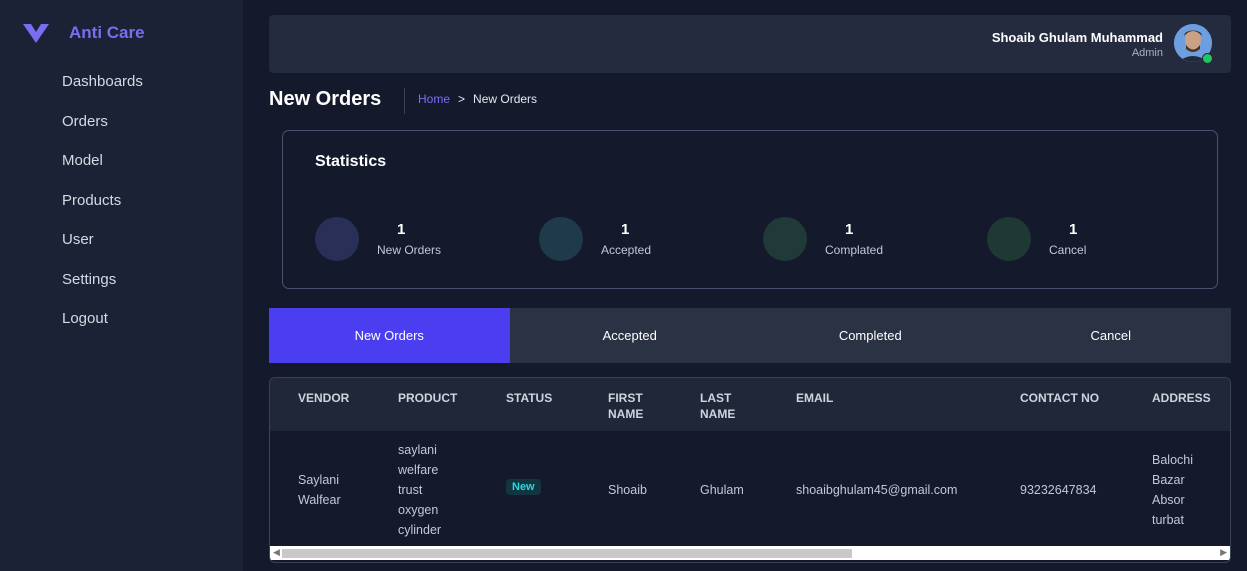 The image size is (1247, 571). Describe the element at coordinates (626, 406) in the screenshot. I see `column-header-first-name: FIRST NAME` at that location.